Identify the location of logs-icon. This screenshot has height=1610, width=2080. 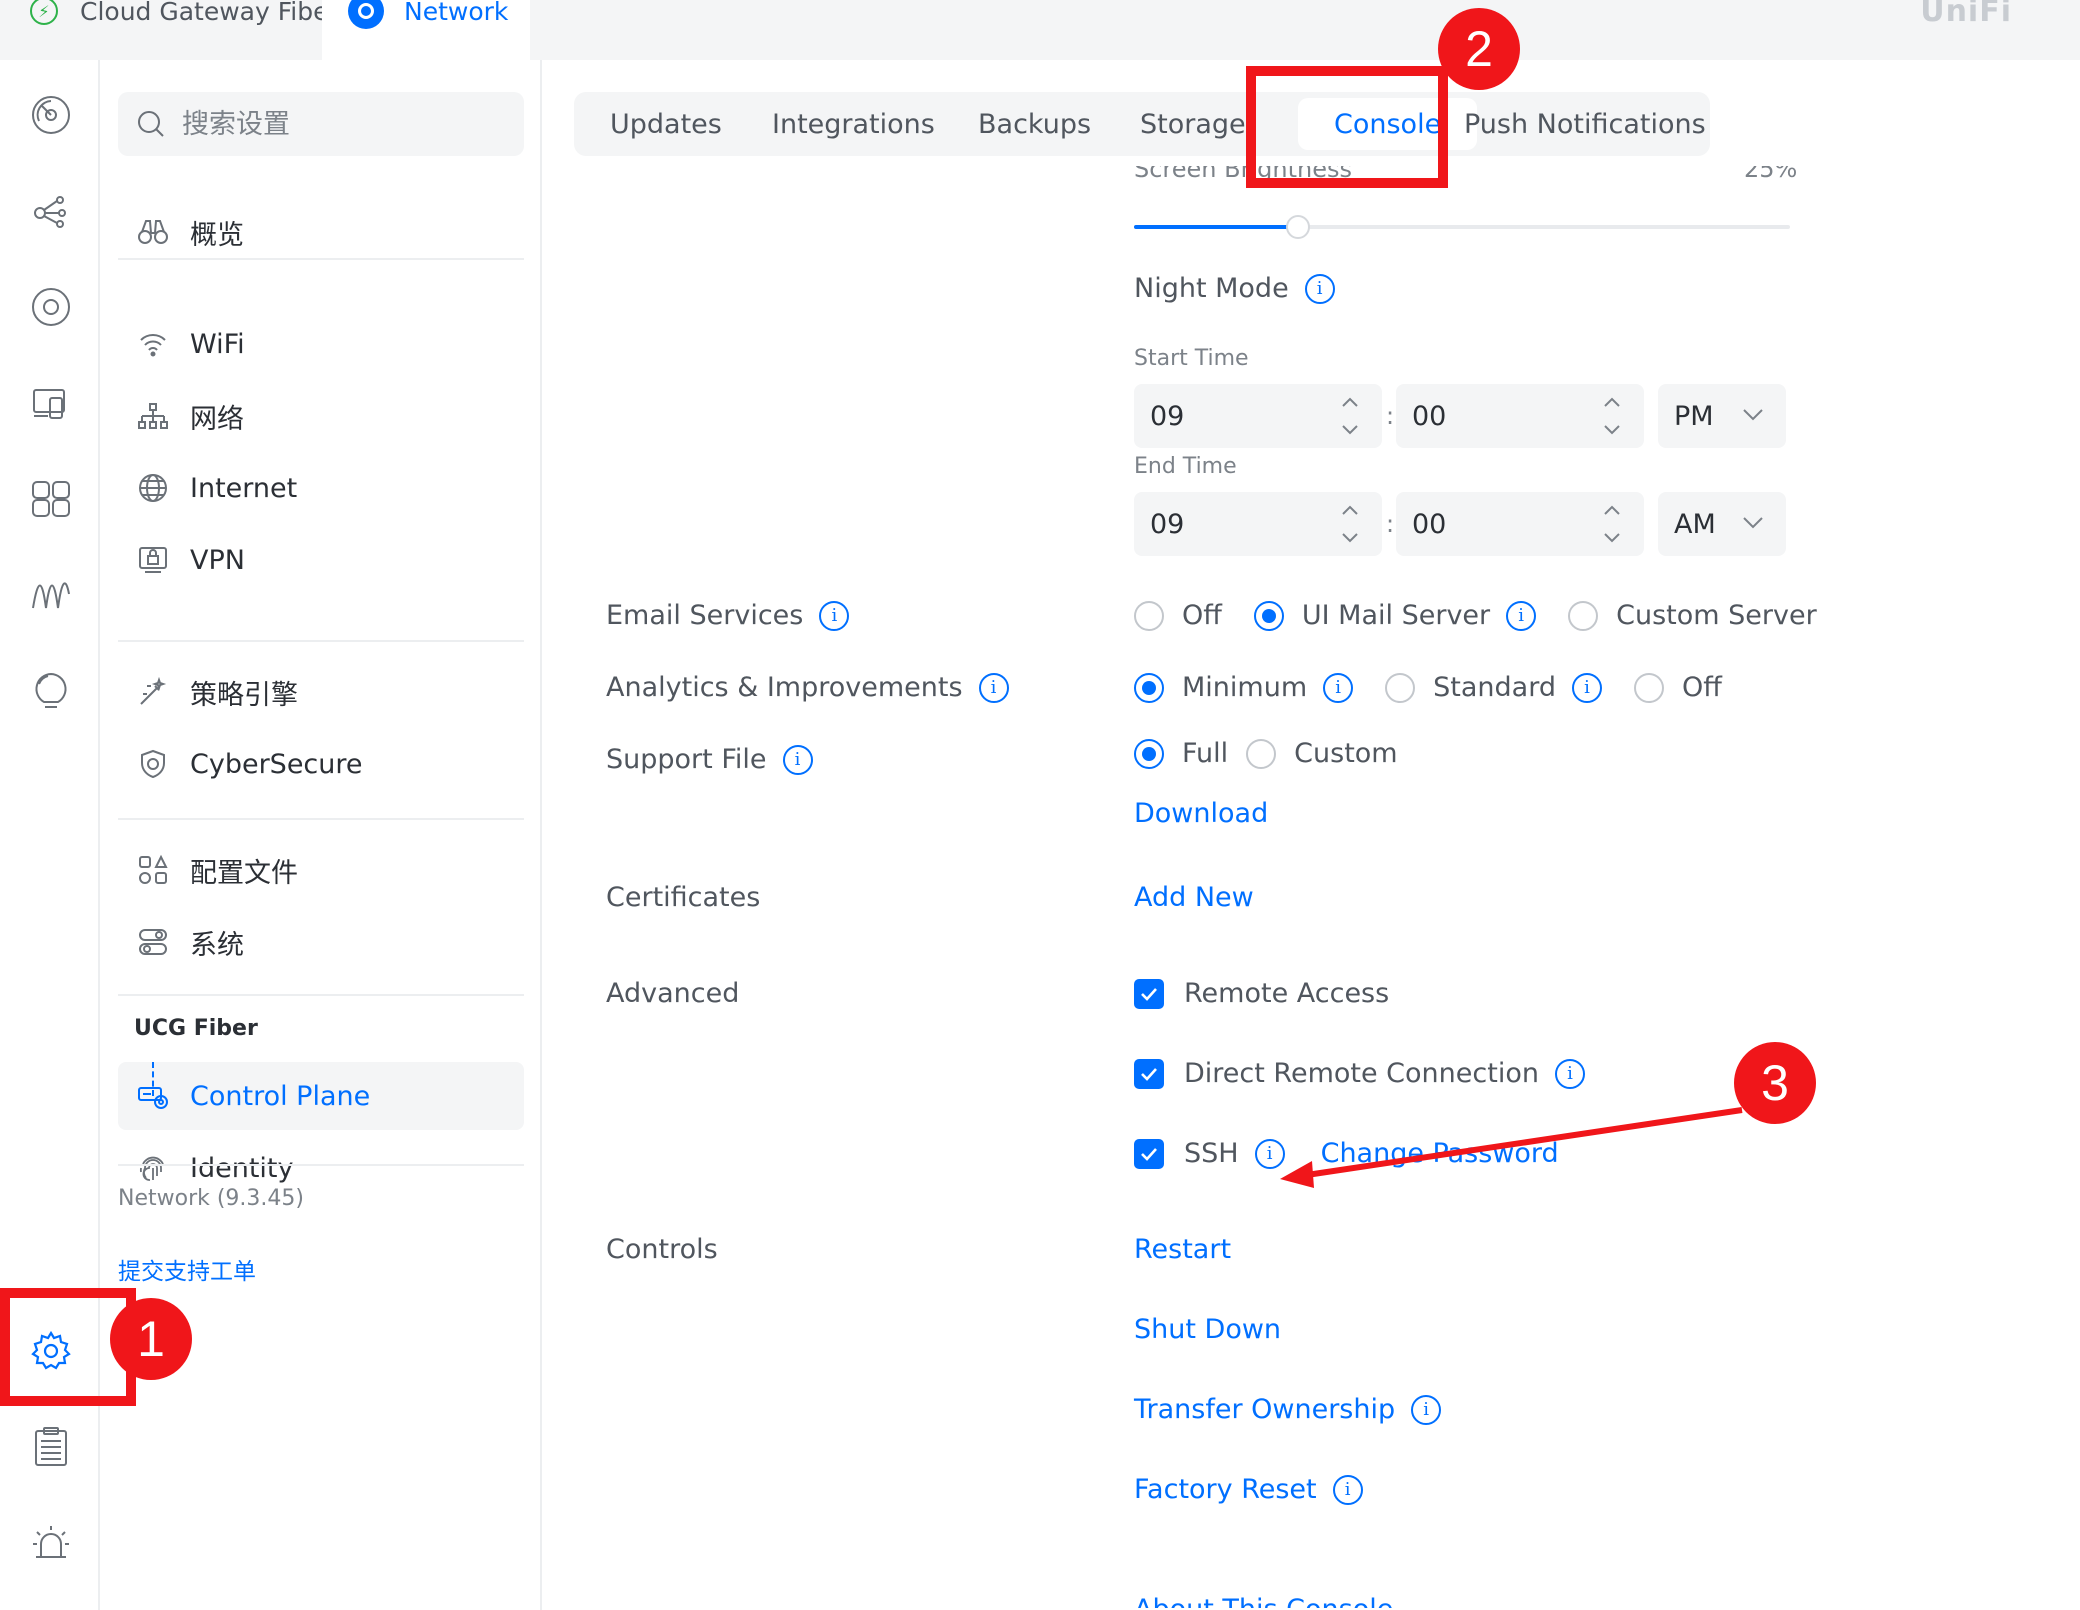
(51, 1447).